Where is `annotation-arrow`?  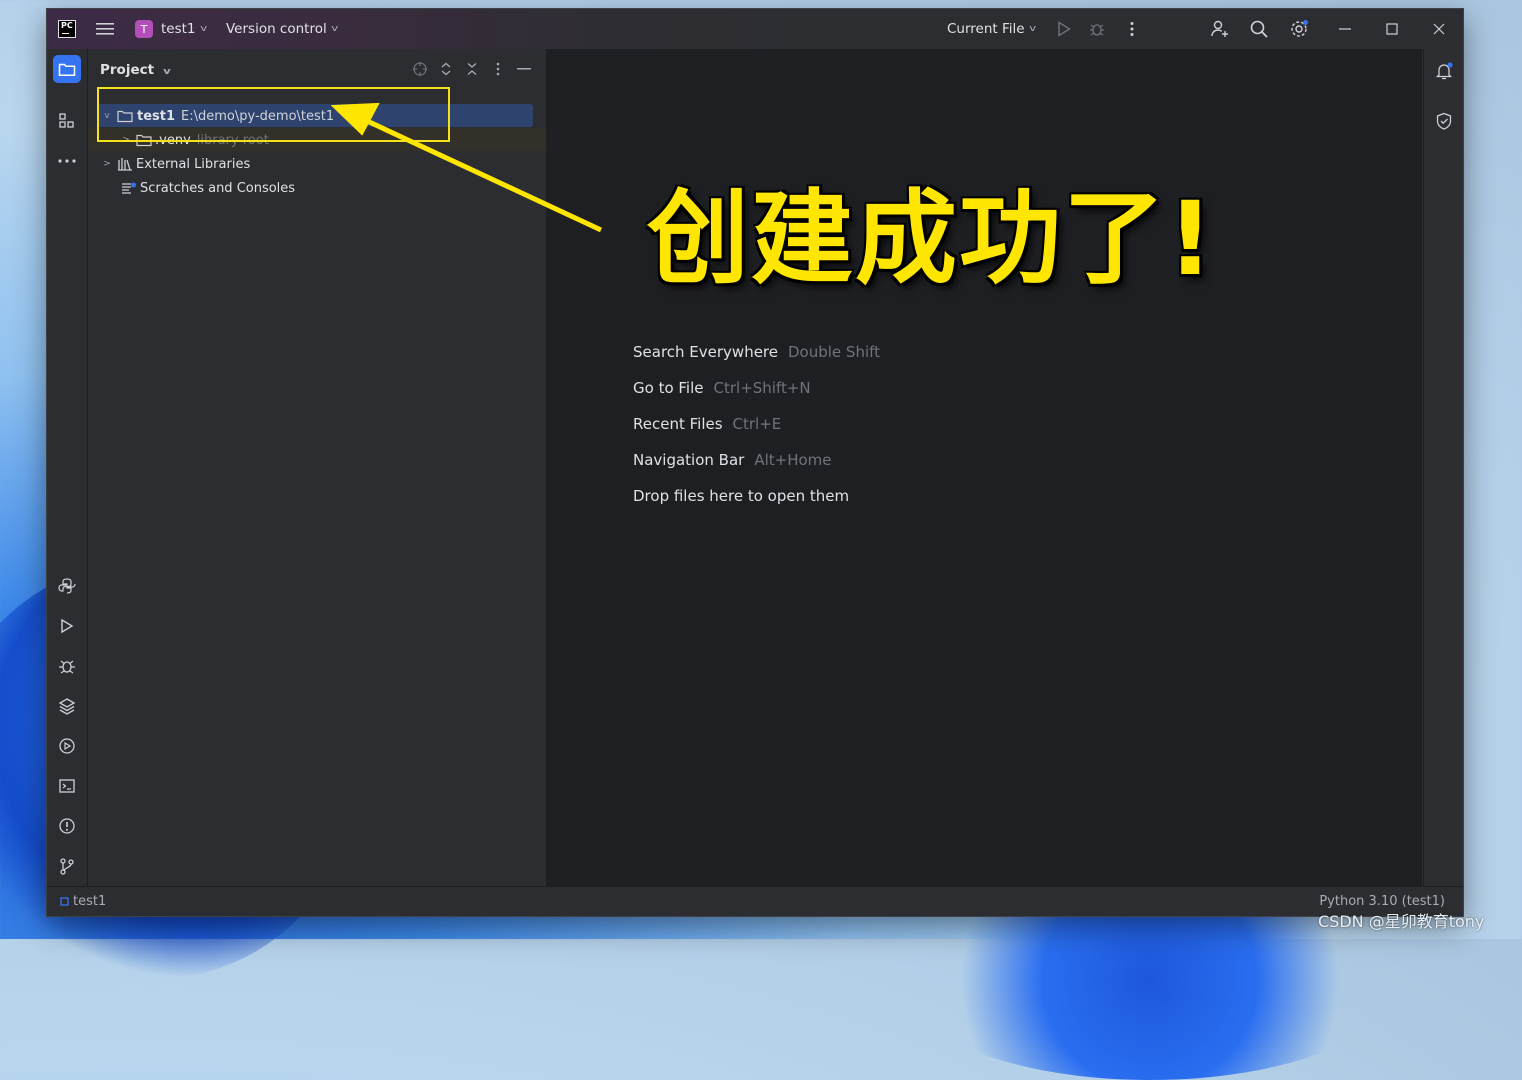 annotation-arrow is located at coordinates (466, 167).